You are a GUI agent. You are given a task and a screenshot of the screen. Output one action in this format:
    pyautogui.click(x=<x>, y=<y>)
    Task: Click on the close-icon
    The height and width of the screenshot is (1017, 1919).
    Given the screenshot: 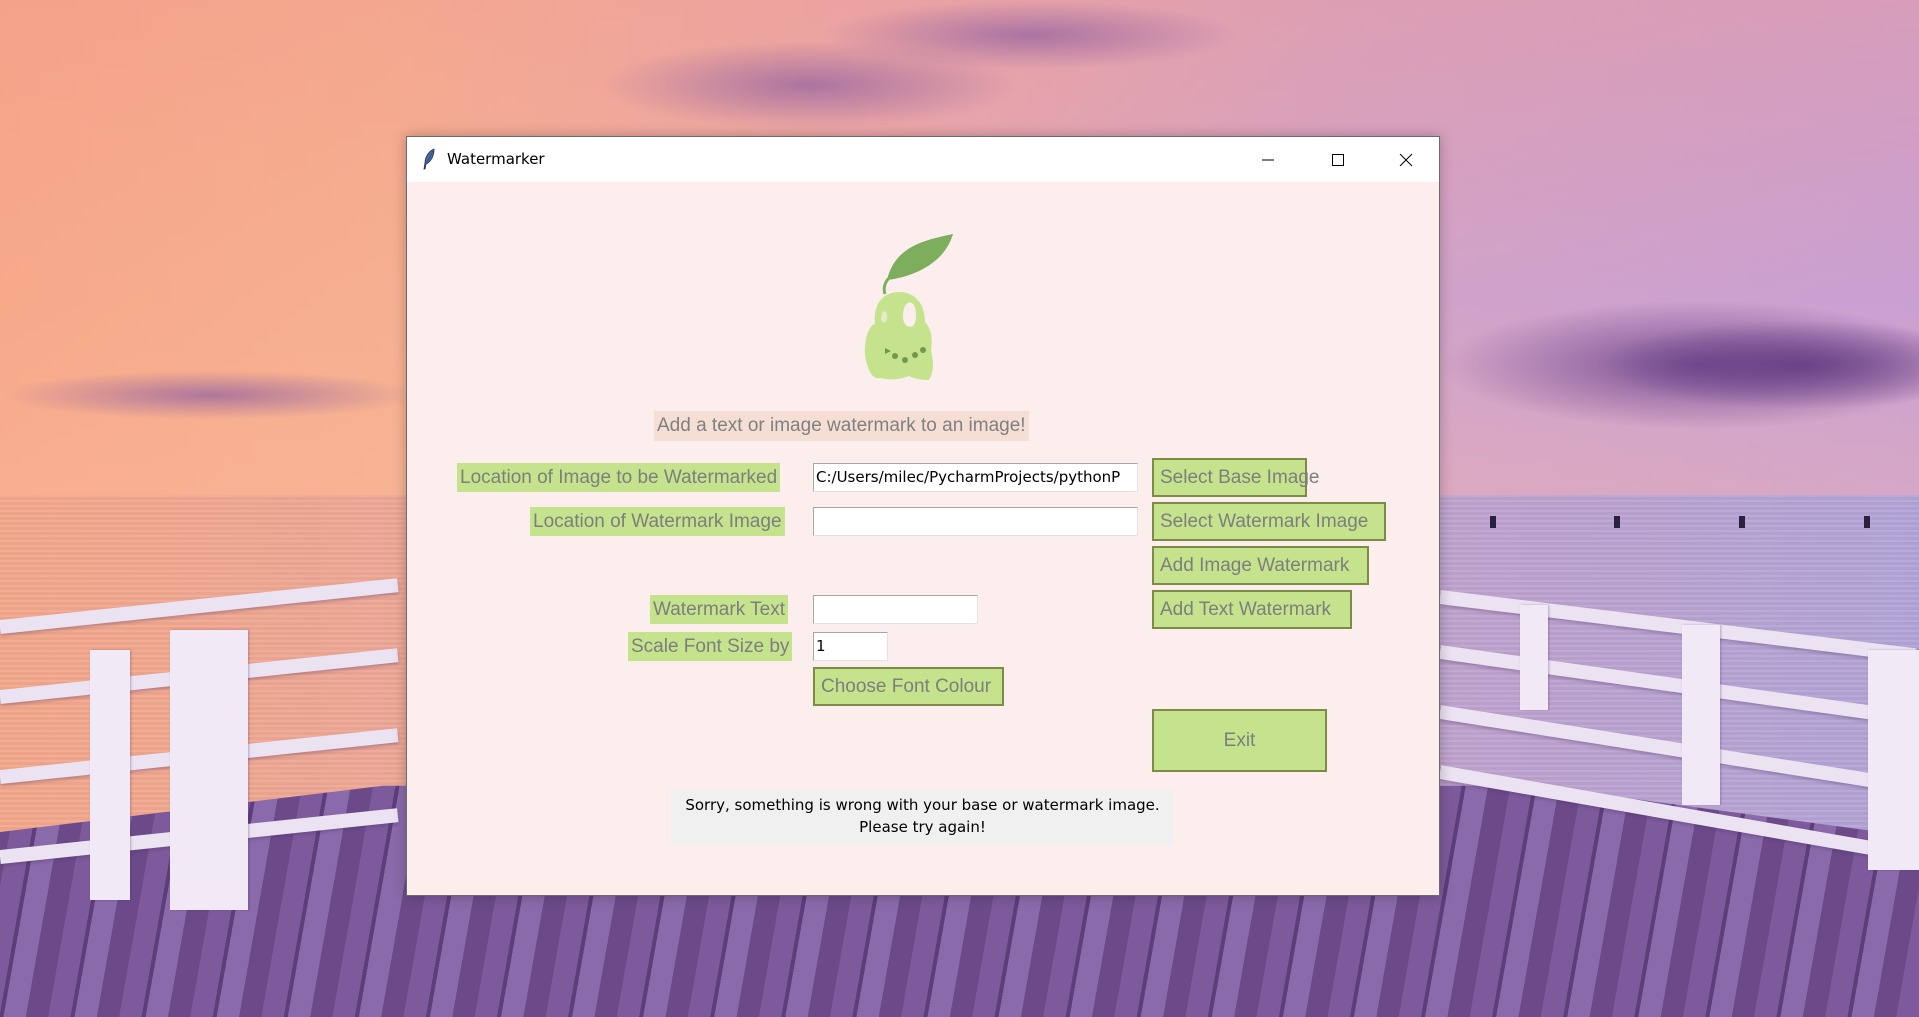 What is the action you would take?
    pyautogui.click(x=1405, y=159)
    